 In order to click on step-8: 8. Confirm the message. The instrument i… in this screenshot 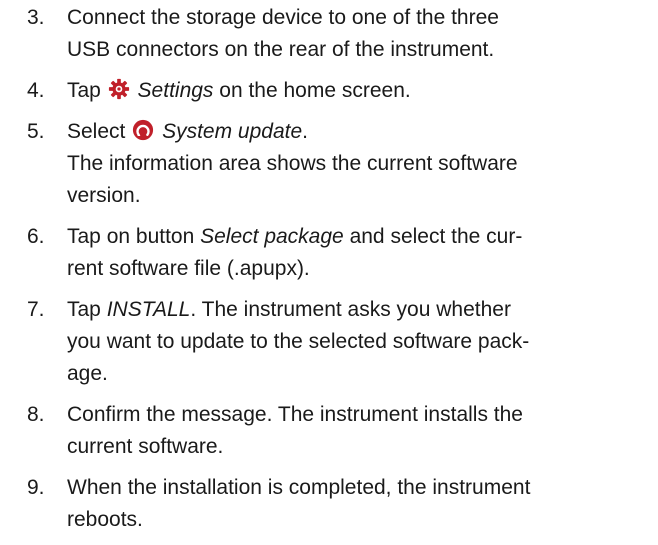, I will do `click(325, 431)`.